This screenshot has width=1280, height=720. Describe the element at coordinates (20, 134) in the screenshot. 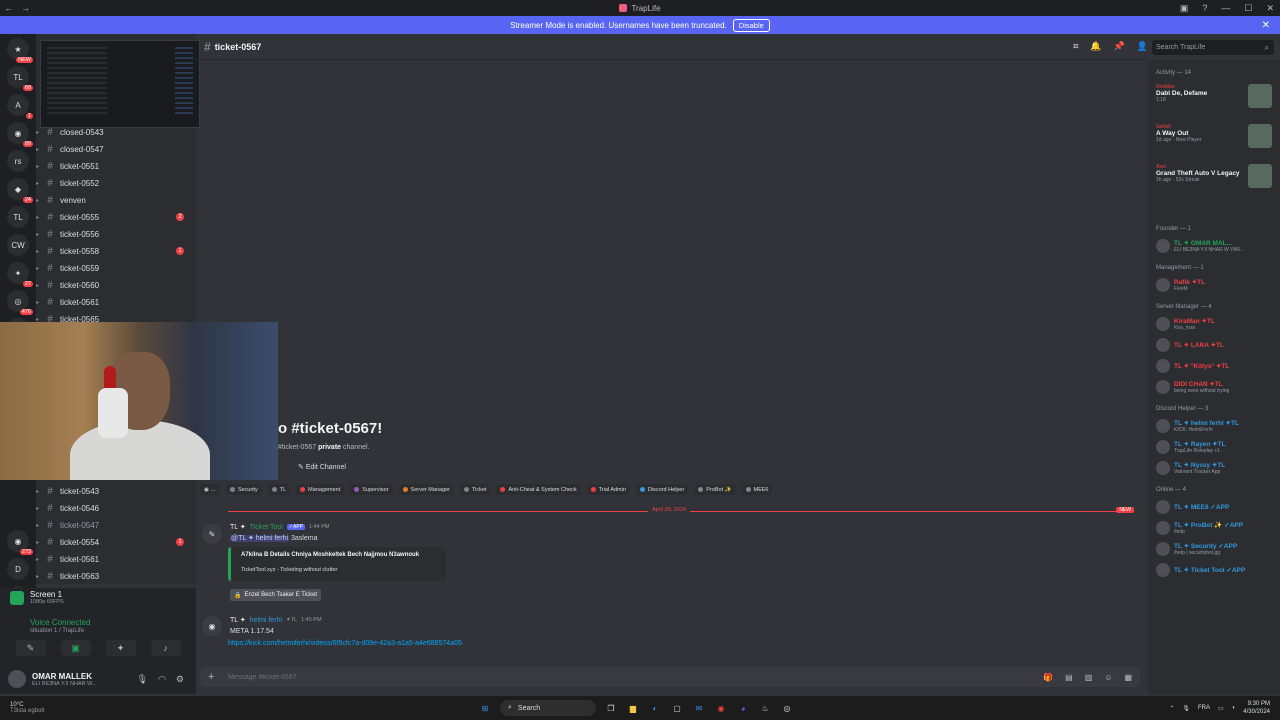

I see `server-icon: ◉ 99` at that location.